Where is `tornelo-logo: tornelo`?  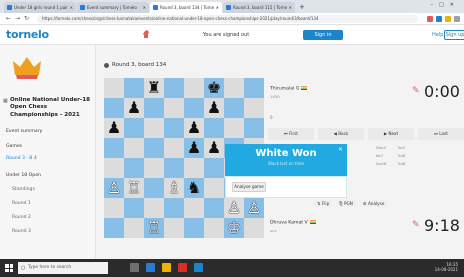
tornelo-logo: tornelo is located at coordinates (27, 34).